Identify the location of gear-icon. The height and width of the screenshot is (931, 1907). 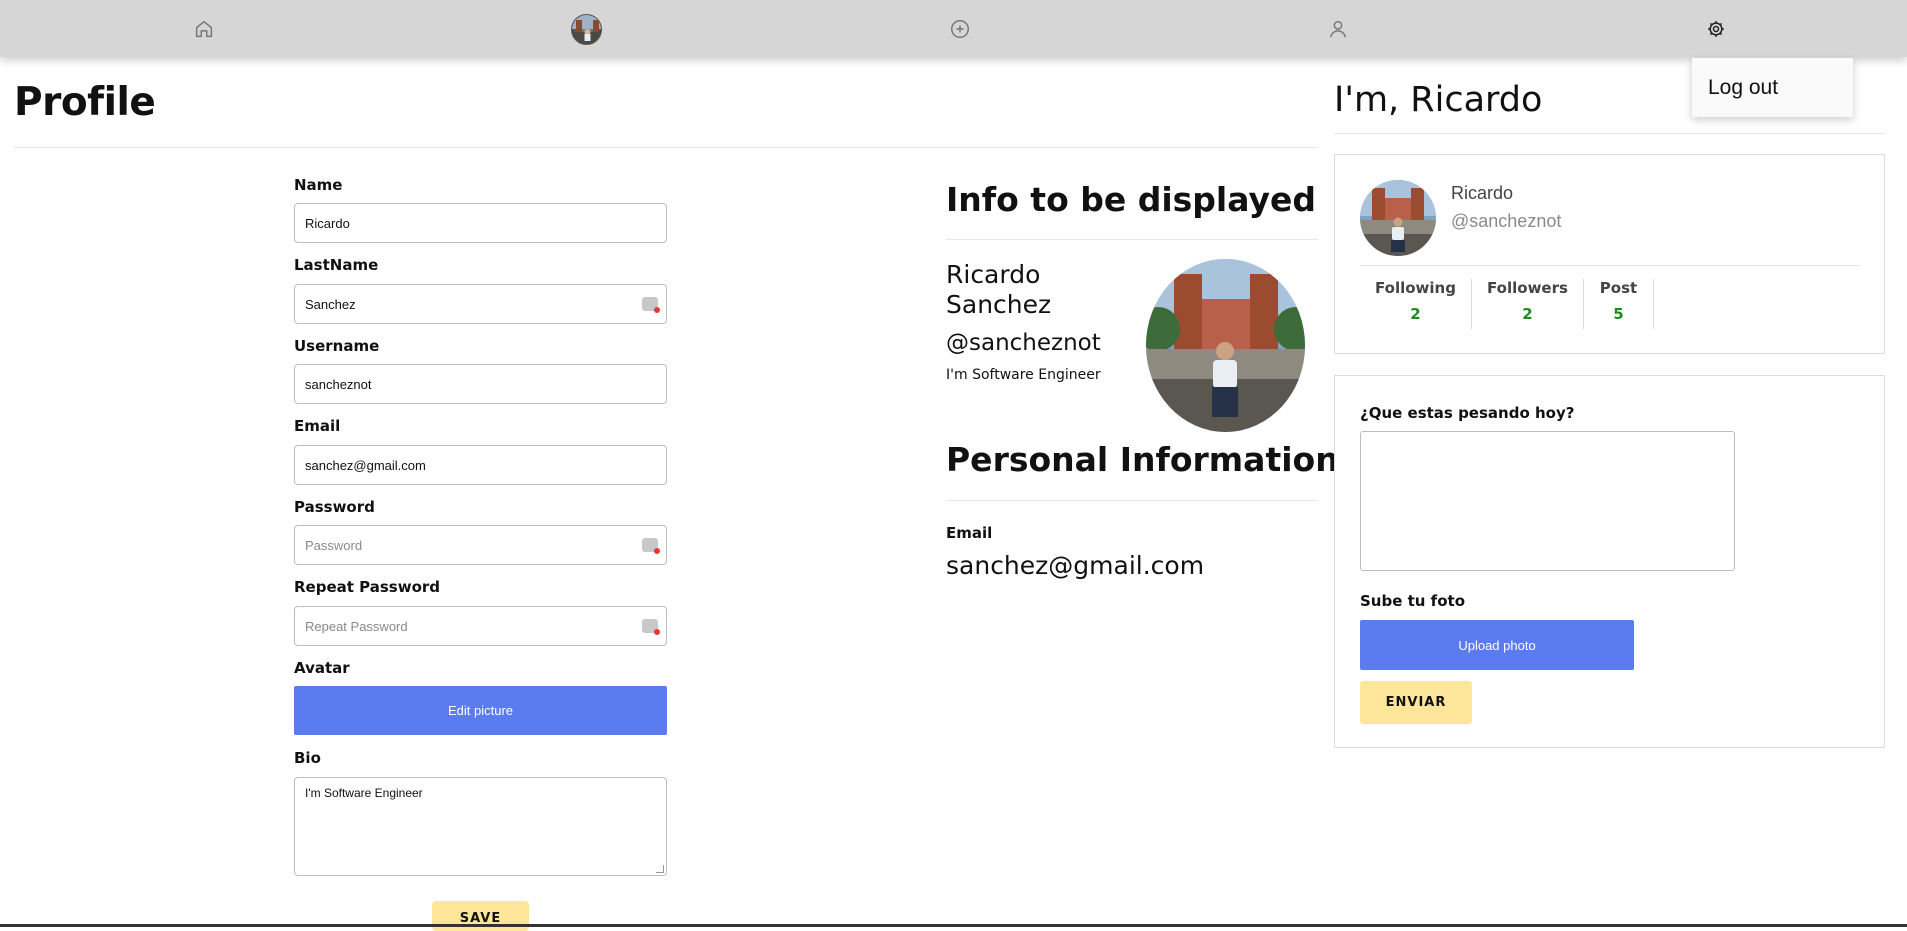
(1716, 29).